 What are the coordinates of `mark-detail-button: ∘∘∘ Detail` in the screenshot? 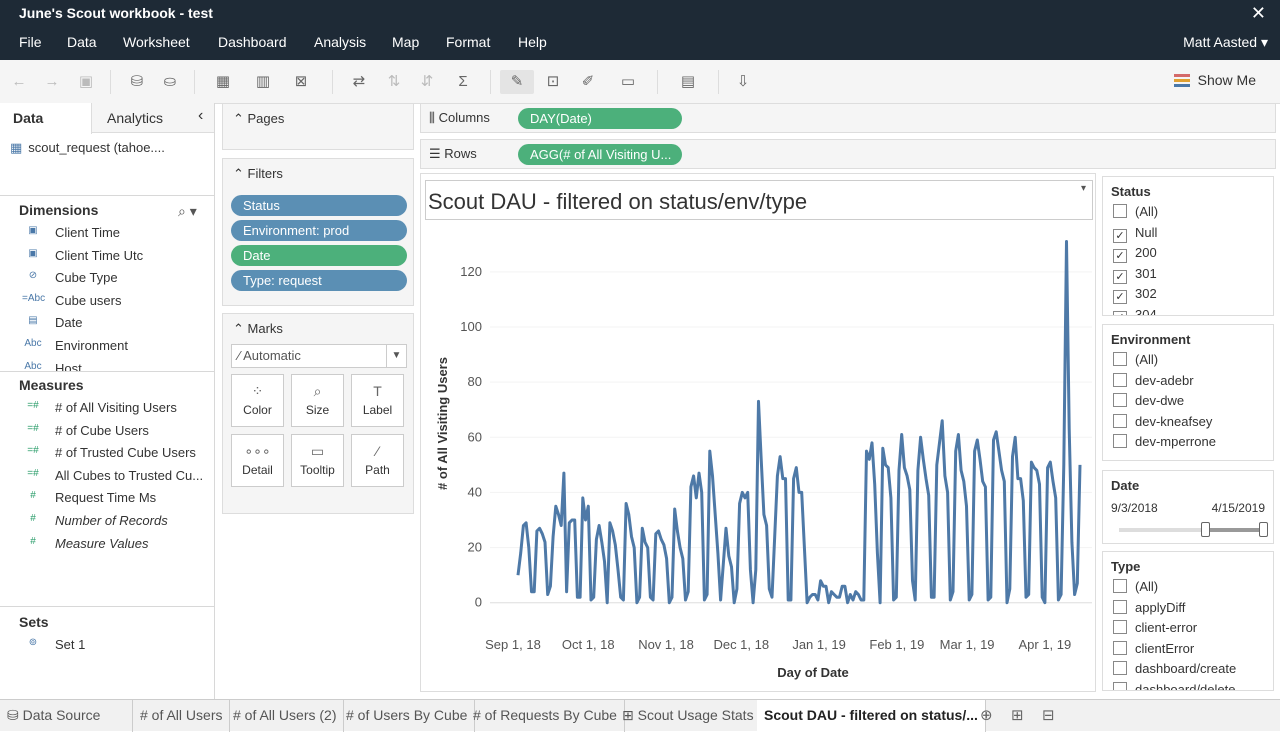 It's located at (257, 460).